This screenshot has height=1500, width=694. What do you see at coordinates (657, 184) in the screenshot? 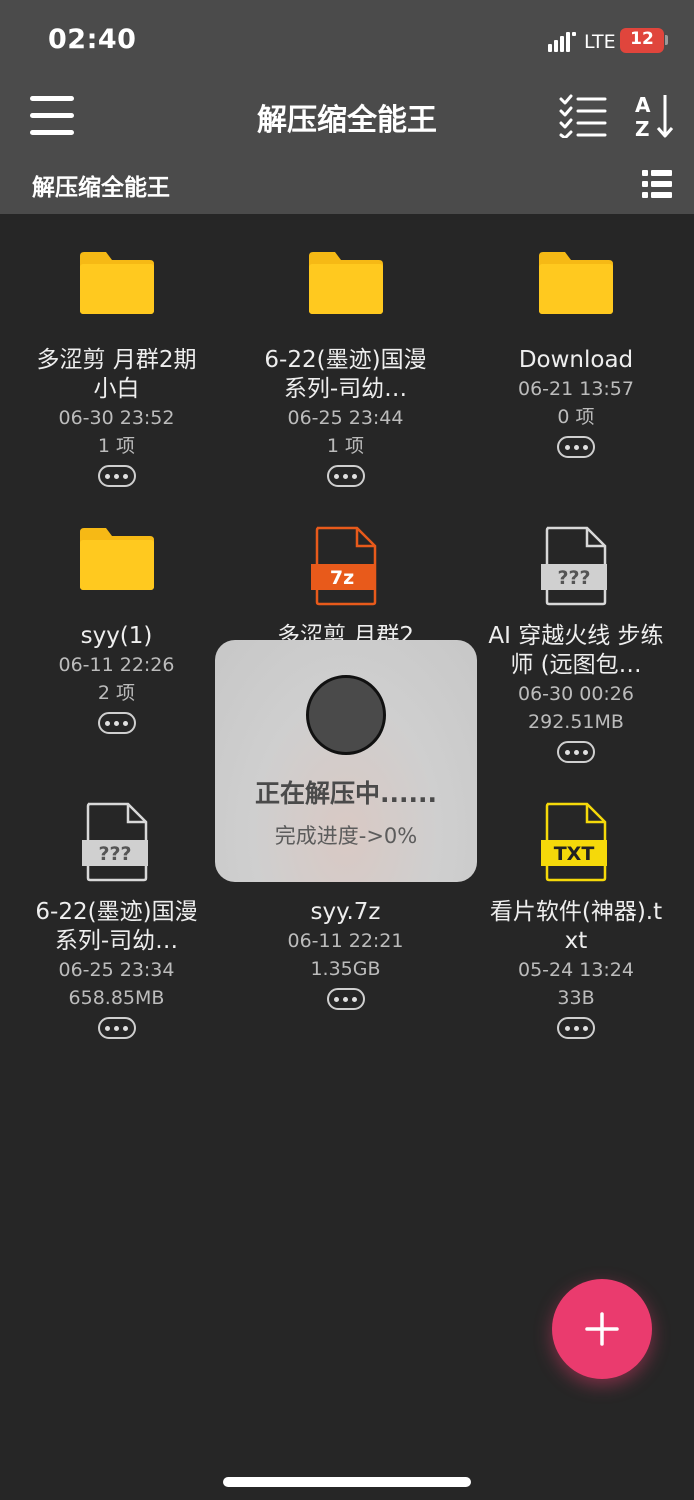
I see `list-view-icon` at bounding box center [657, 184].